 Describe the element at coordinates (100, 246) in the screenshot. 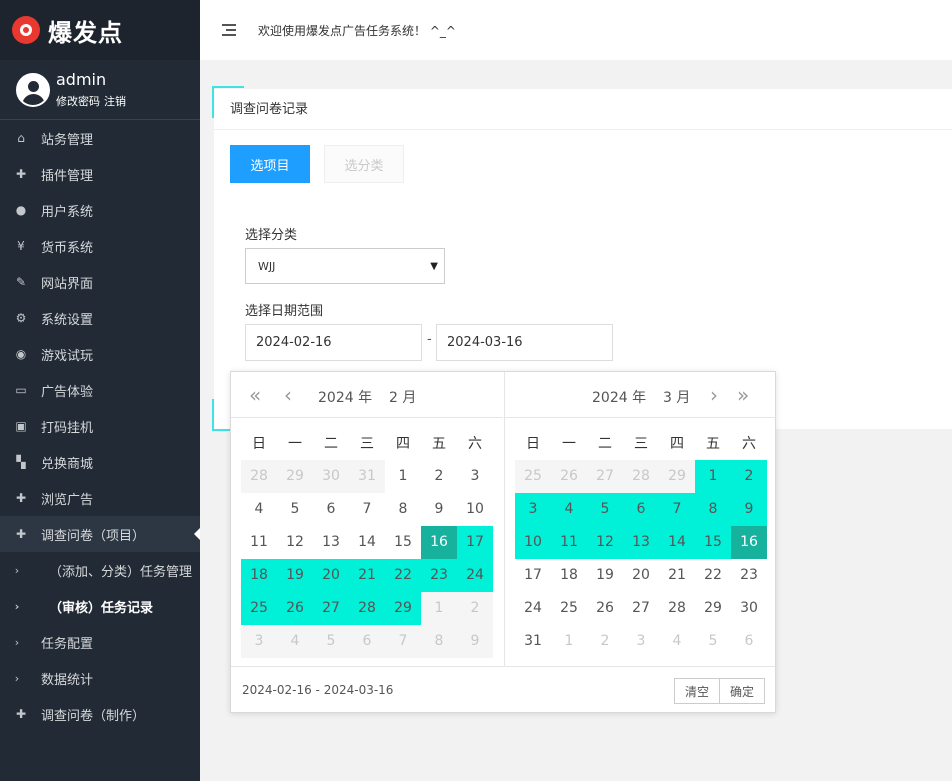

I see `sidebar-item-4: ¥ 货币系统` at that location.